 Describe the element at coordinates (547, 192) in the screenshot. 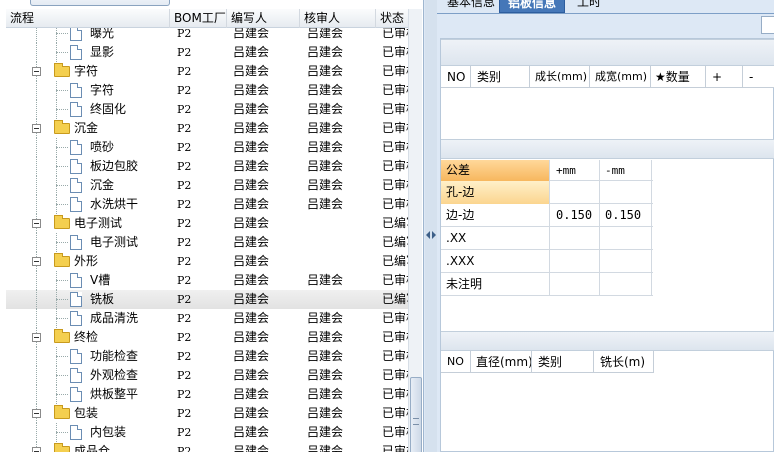

I see `tolerance-row: 孔-边` at that location.